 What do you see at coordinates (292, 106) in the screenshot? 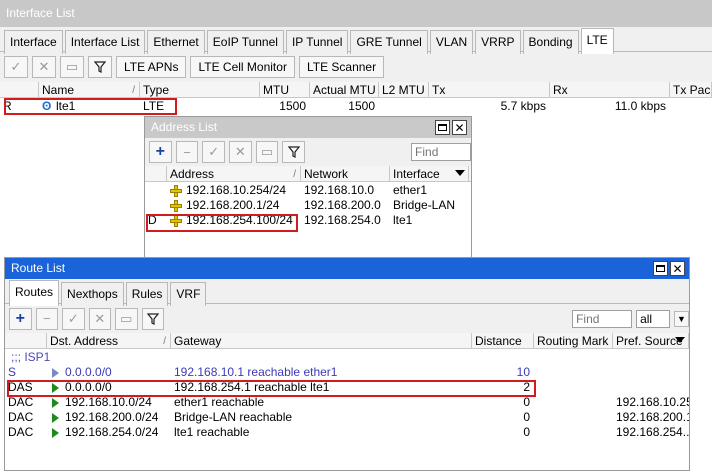
I see `row-mtu: 1500` at bounding box center [292, 106].